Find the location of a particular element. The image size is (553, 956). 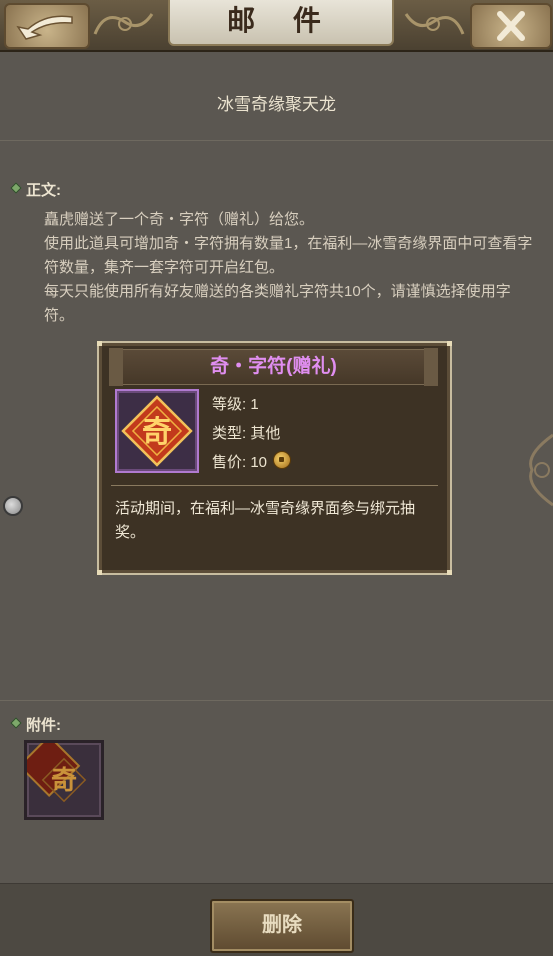

mail-subject: 冰雪奇缘聚天龙 is located at coordinates (276, 104).